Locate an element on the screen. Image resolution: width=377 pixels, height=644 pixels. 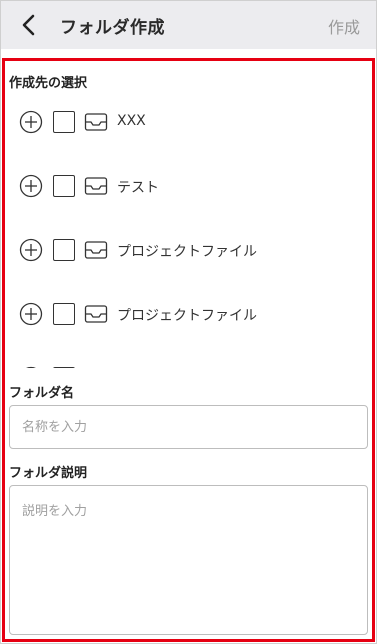
folder-name-input is located at coordinates (188, 427).